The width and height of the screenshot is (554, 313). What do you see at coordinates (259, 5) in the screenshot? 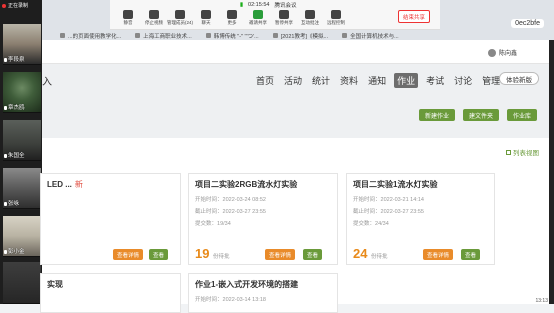
I see `meeting-time: 02:15:54` at bounding box center [259, 5].